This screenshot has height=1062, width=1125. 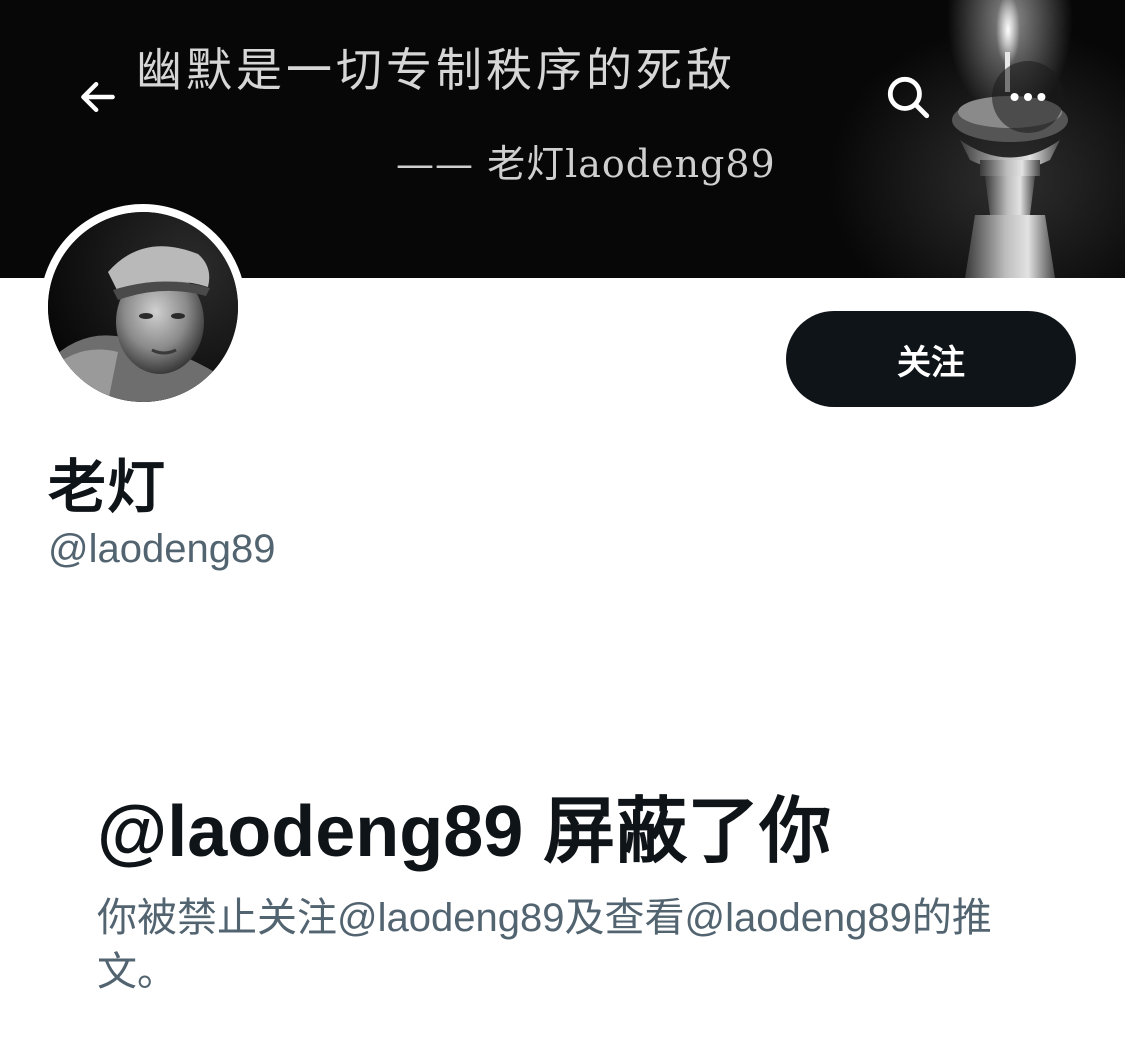 What do you see at coordinates (107, 487) in the screenshot?
I see `display-name: 老灯` at bounding box center [107, 487].